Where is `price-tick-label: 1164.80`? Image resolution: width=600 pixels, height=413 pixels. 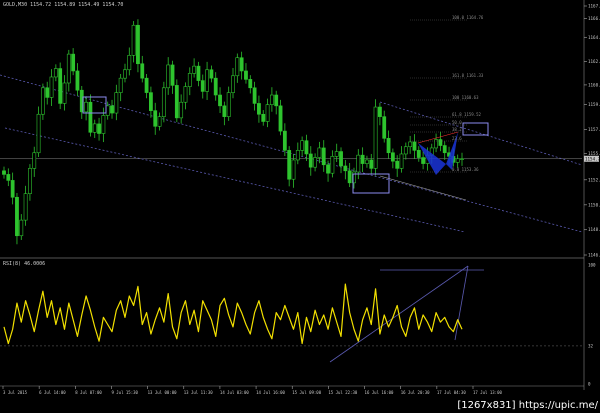 price-tick-label: 1164.80 is located at coordinates (594, 37).